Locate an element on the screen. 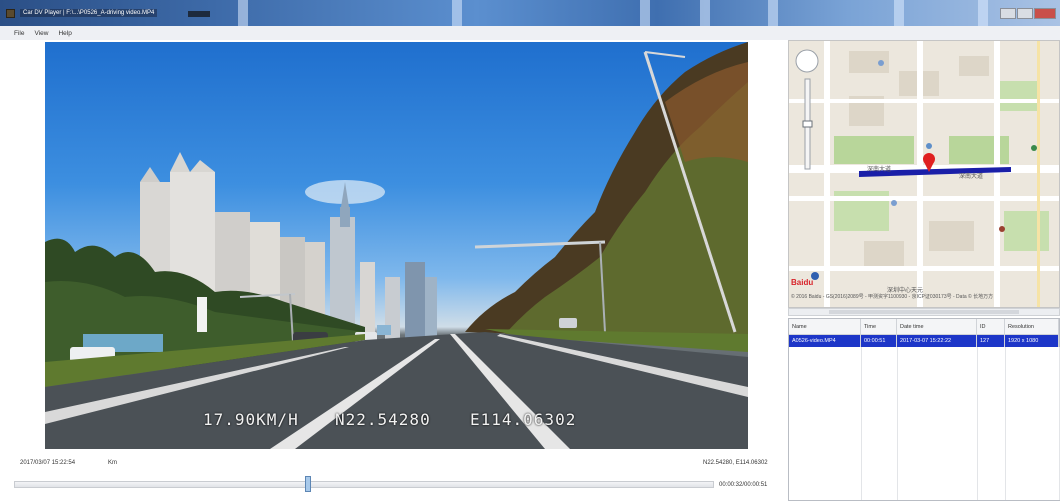 The width and height of the screenshot is (1060, 501). osd-longitude: E114.06302 is located at coordinates (523, 419).